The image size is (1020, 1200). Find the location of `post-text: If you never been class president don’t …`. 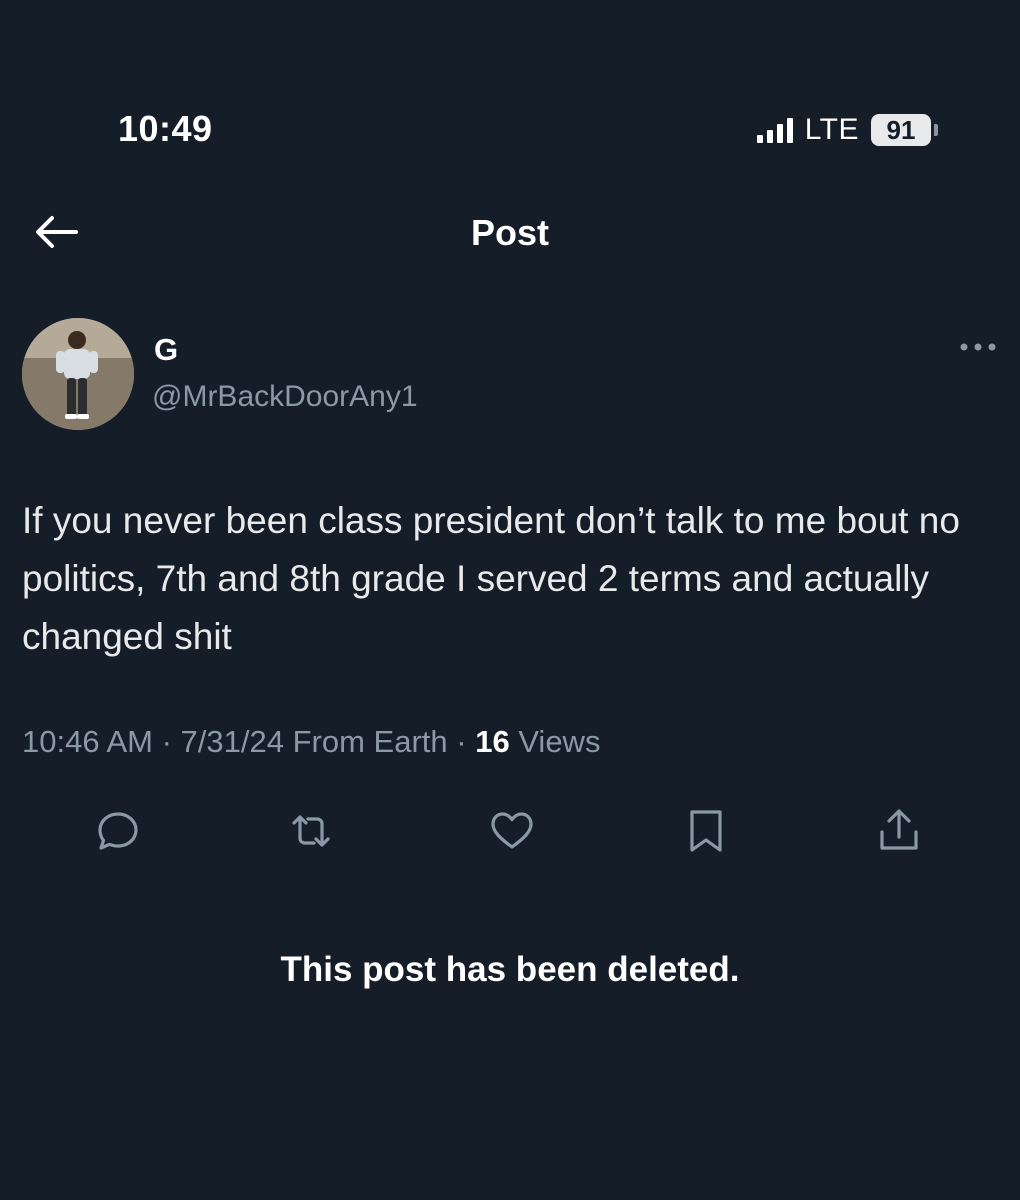

post-text: If you never been class president don’t … is located at coordinates (491, 578).